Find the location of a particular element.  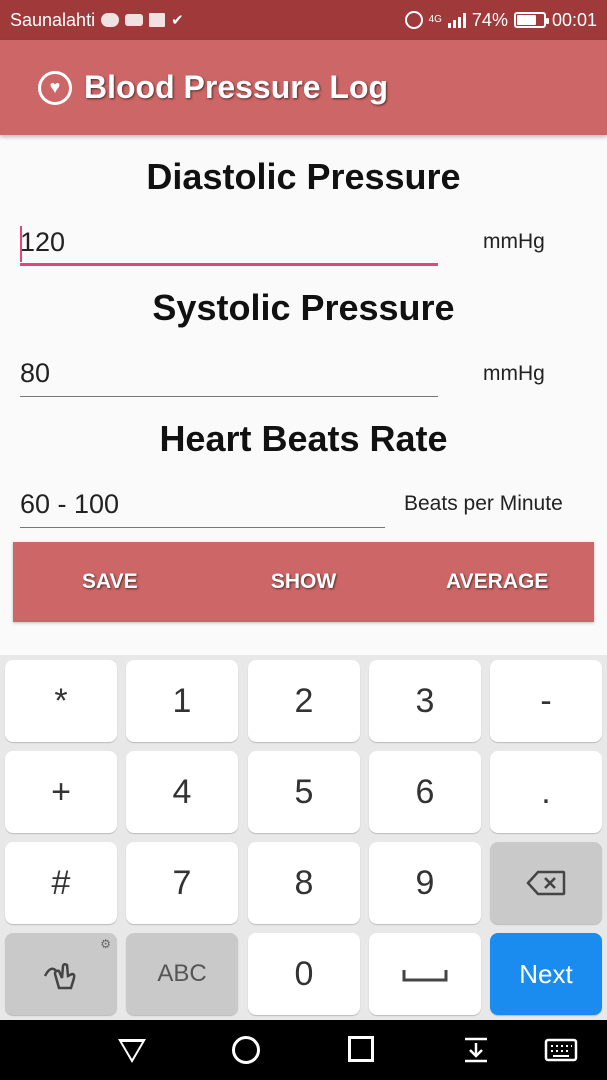

keyboard-switch-icon is located at coordinates (561, 1050).